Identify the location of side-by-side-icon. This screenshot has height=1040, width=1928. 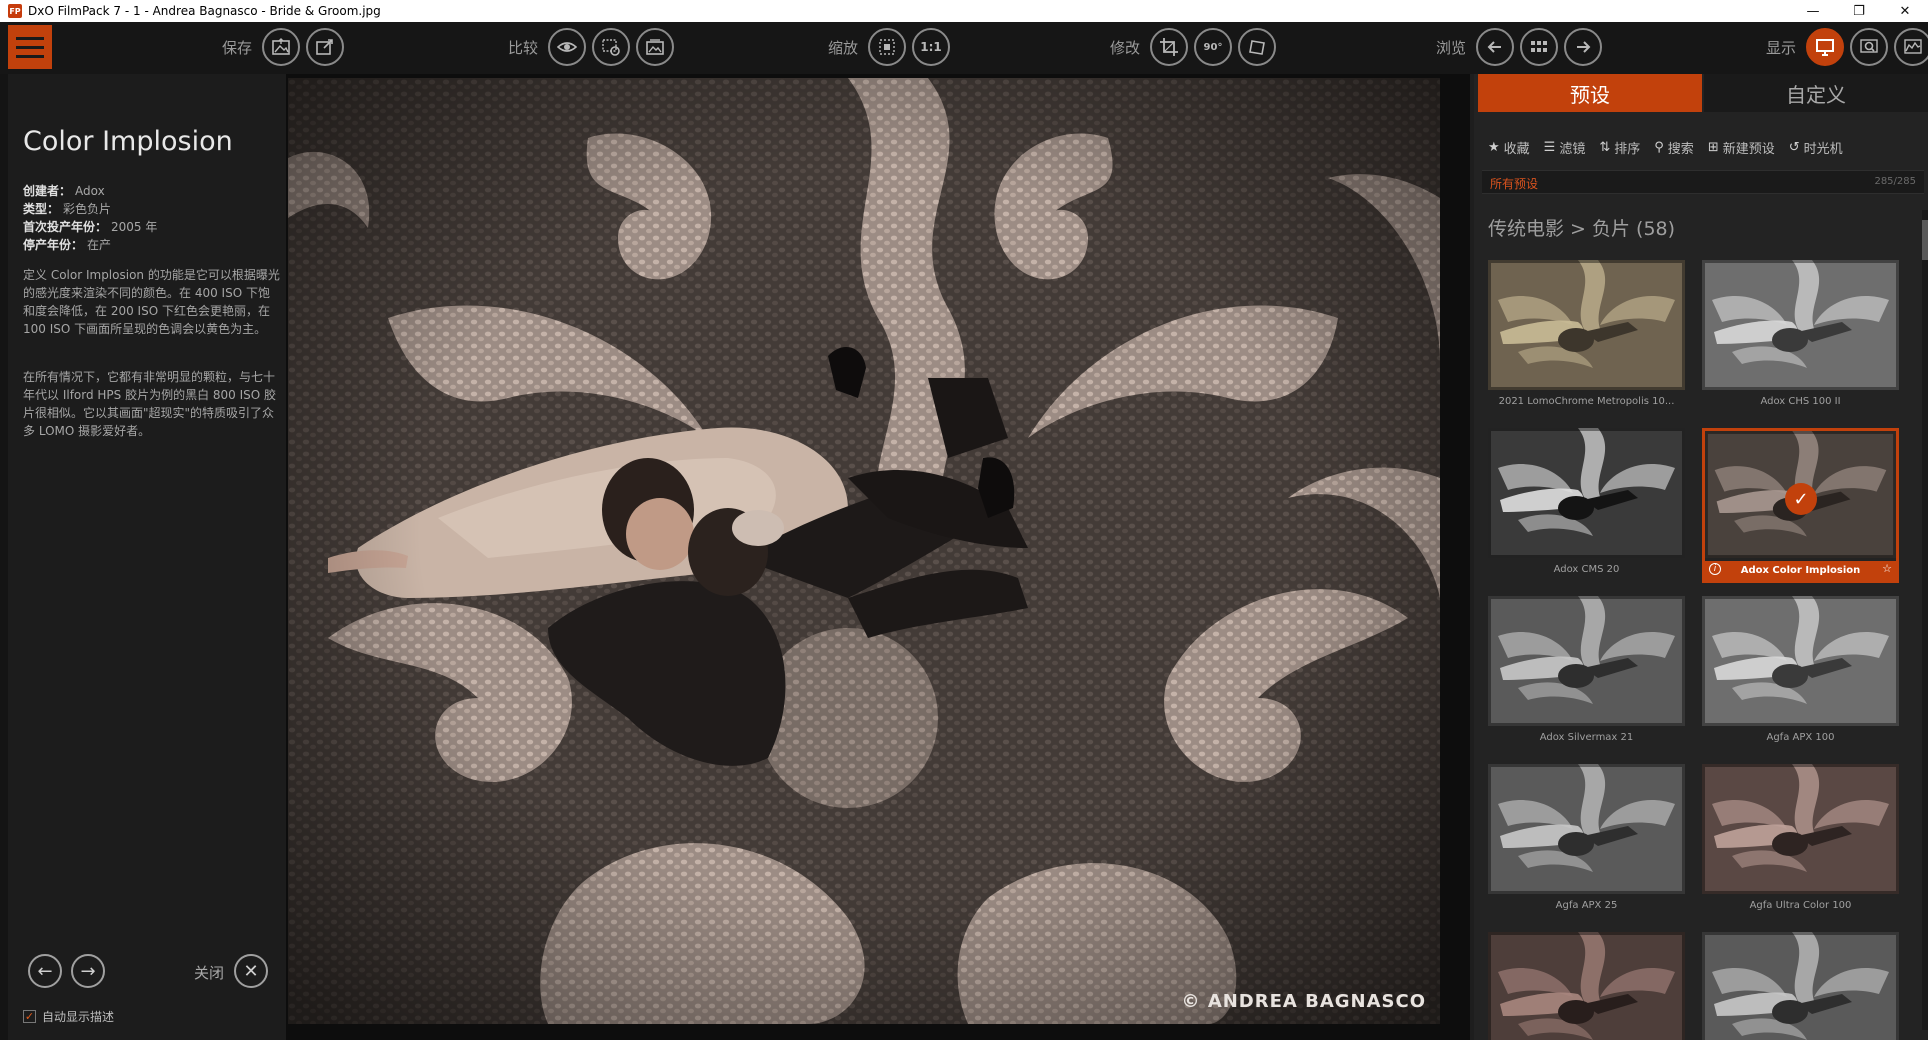
(655, 47).